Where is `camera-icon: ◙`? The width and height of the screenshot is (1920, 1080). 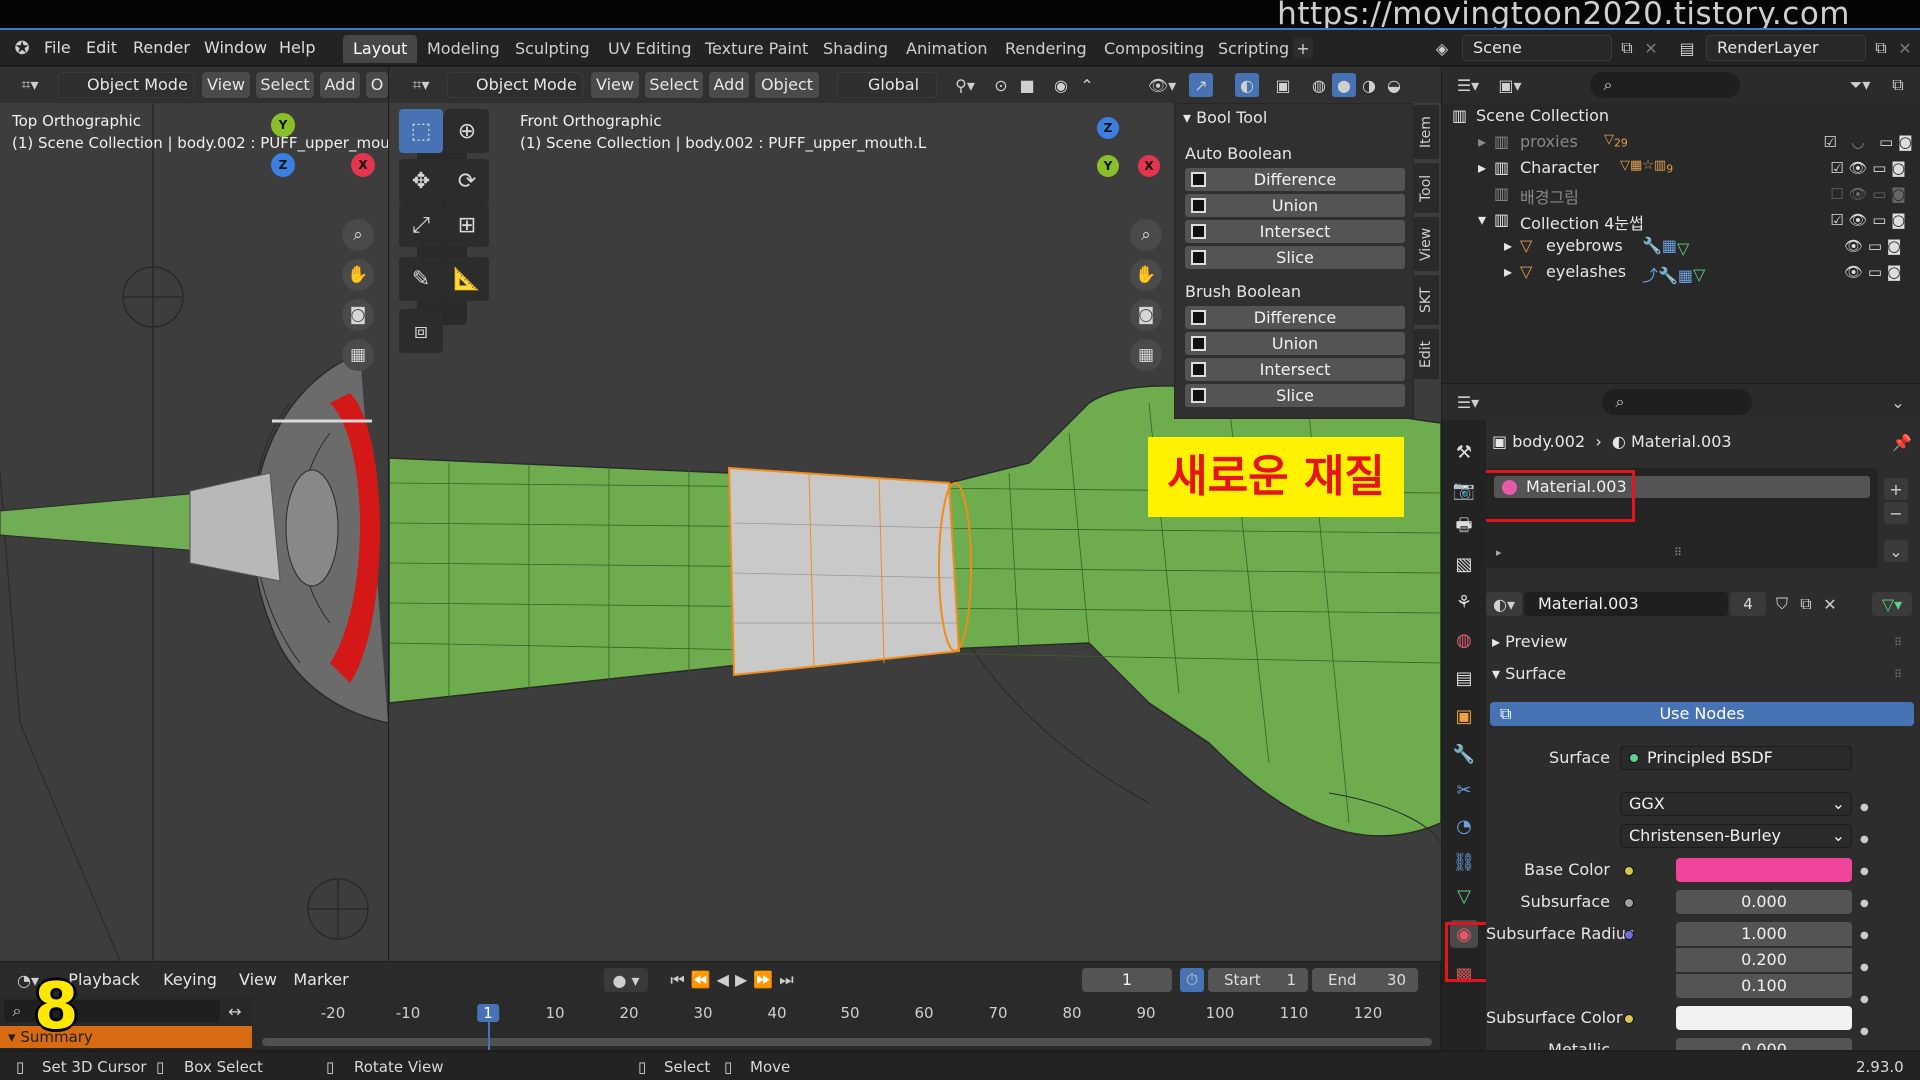 camera-icon: ◙ is located at coordinates (358, 315).